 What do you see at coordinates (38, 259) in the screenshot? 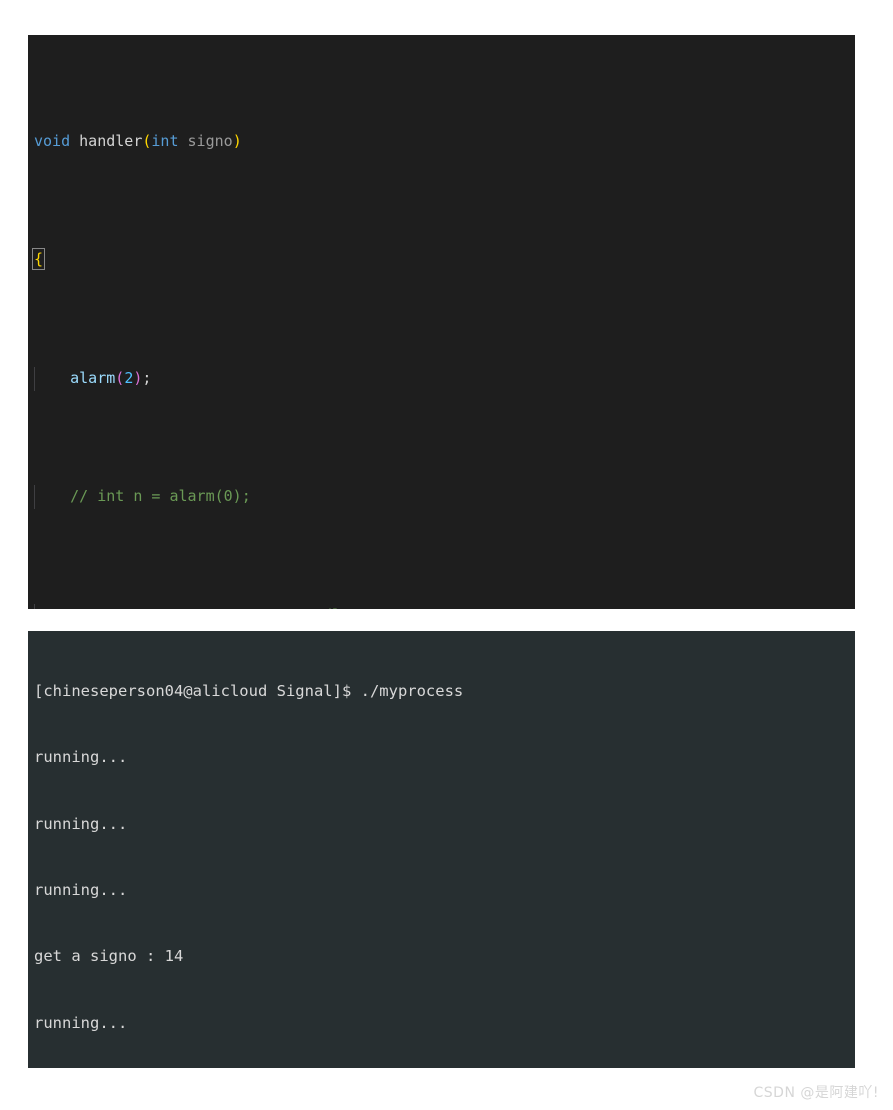
I see `token-brace-open-matched: {` at bounding box center [38, 259].